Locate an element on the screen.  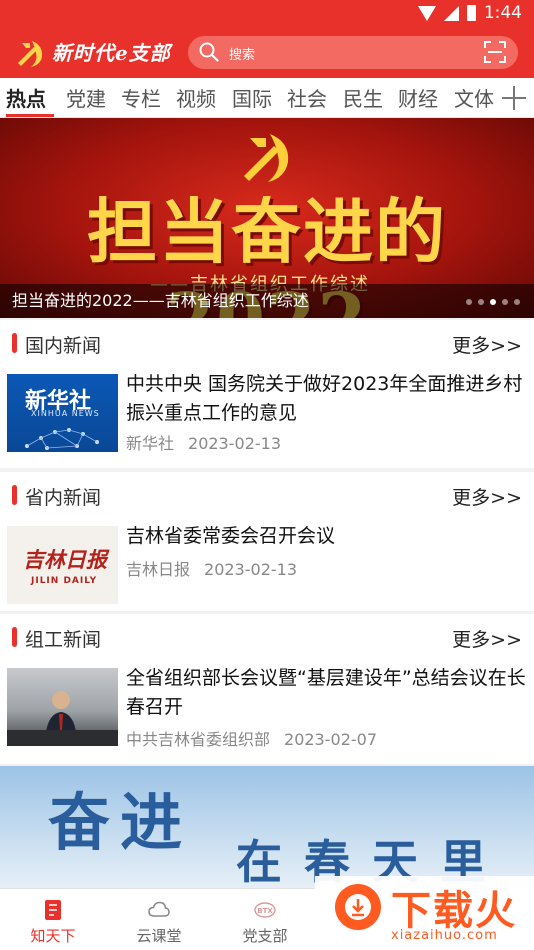
news-source: 吉林日报 is located at coordinates (158, 569).